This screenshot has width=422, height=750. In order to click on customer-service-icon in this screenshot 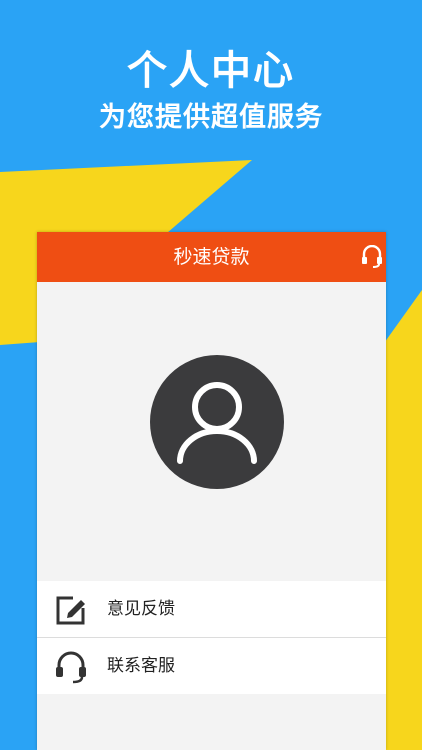, I will do `click(372, 257)`.